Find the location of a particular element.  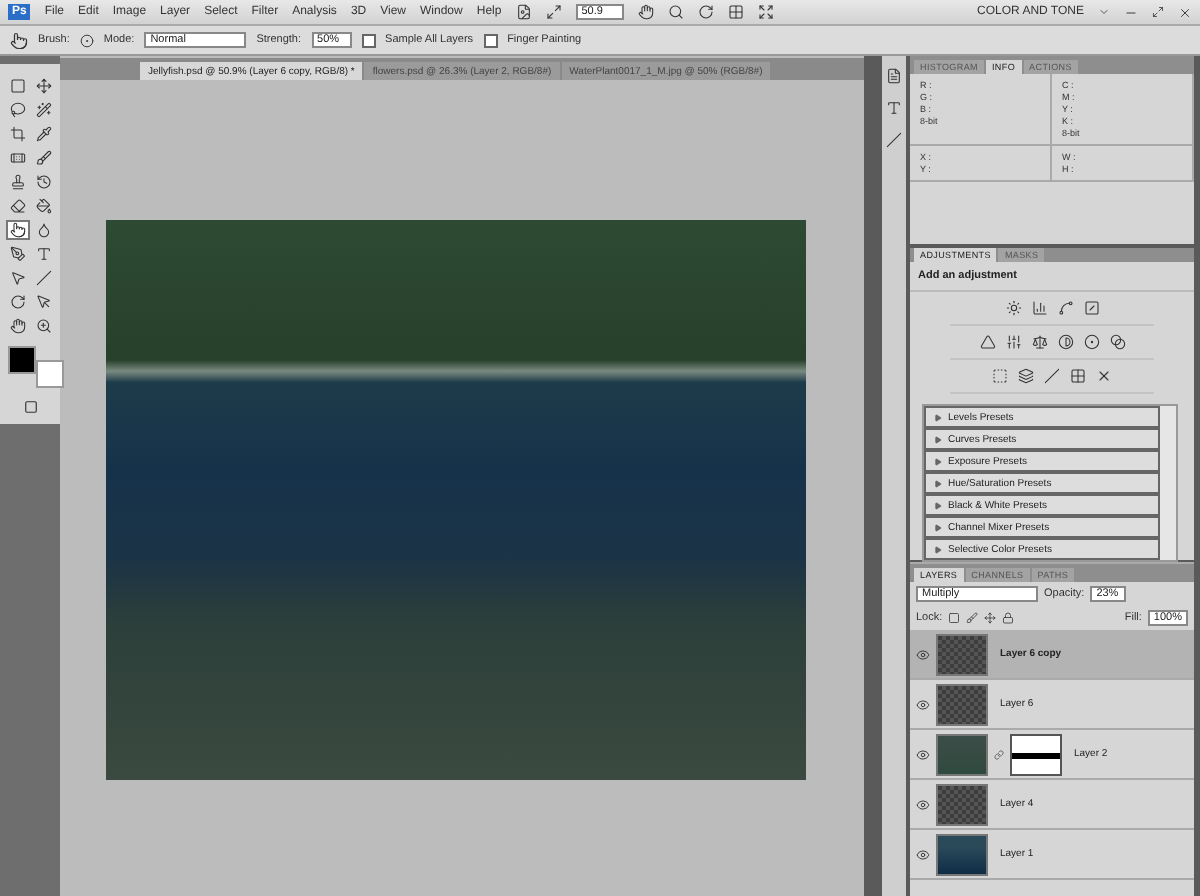

tool-lasso-button is located at coordinates (17, 110).